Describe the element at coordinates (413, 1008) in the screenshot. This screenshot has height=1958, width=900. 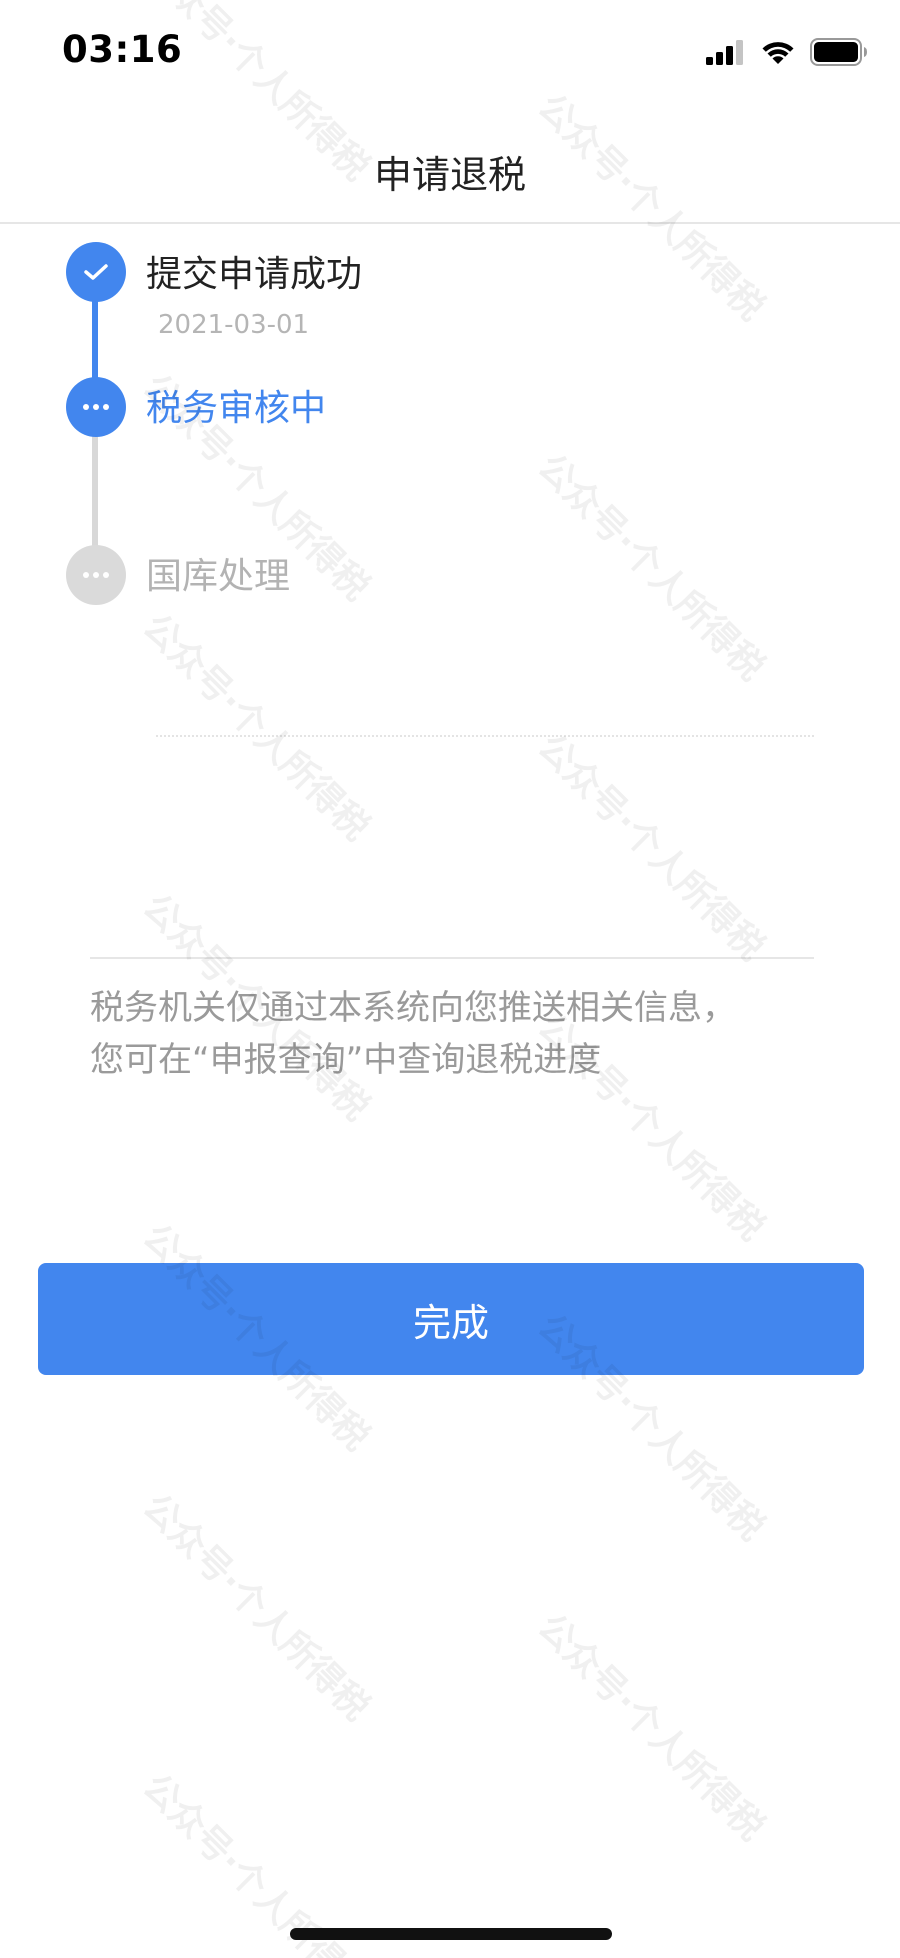
I see `info-notice-line-1: 税务机关仅通过本系统向您推送相关信息，` at that location.